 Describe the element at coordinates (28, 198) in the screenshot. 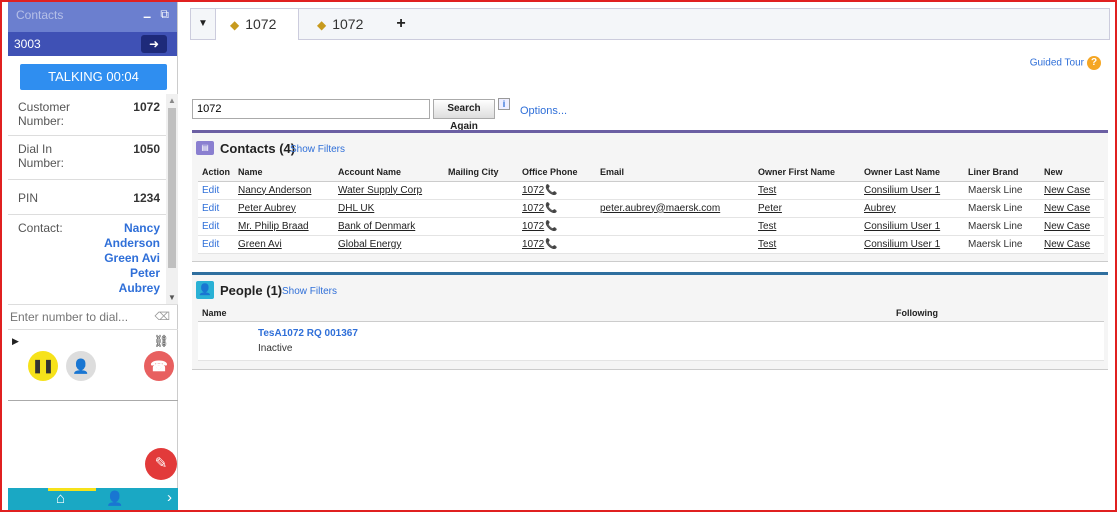

I see `info-label: PIN` at that location.